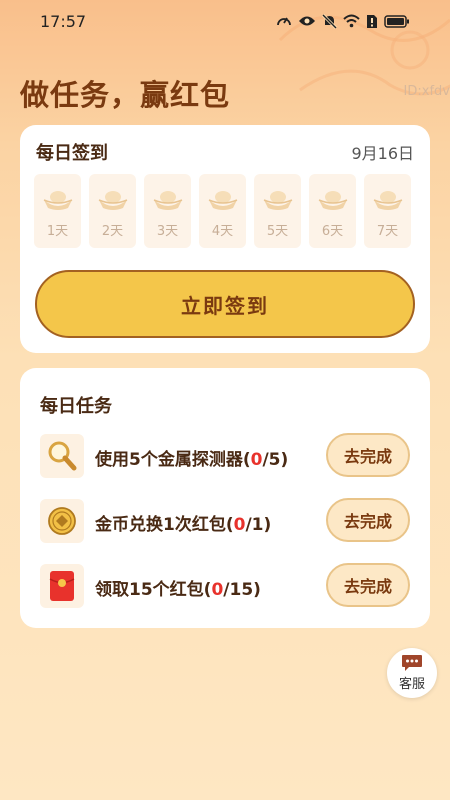 This screenshot has width=450, height=800. What do you see at coordinates (164, 525) in the screenshot?
I see `task-label-prefix: 金币兑换1次红包(` at bounding box center [164, 525].